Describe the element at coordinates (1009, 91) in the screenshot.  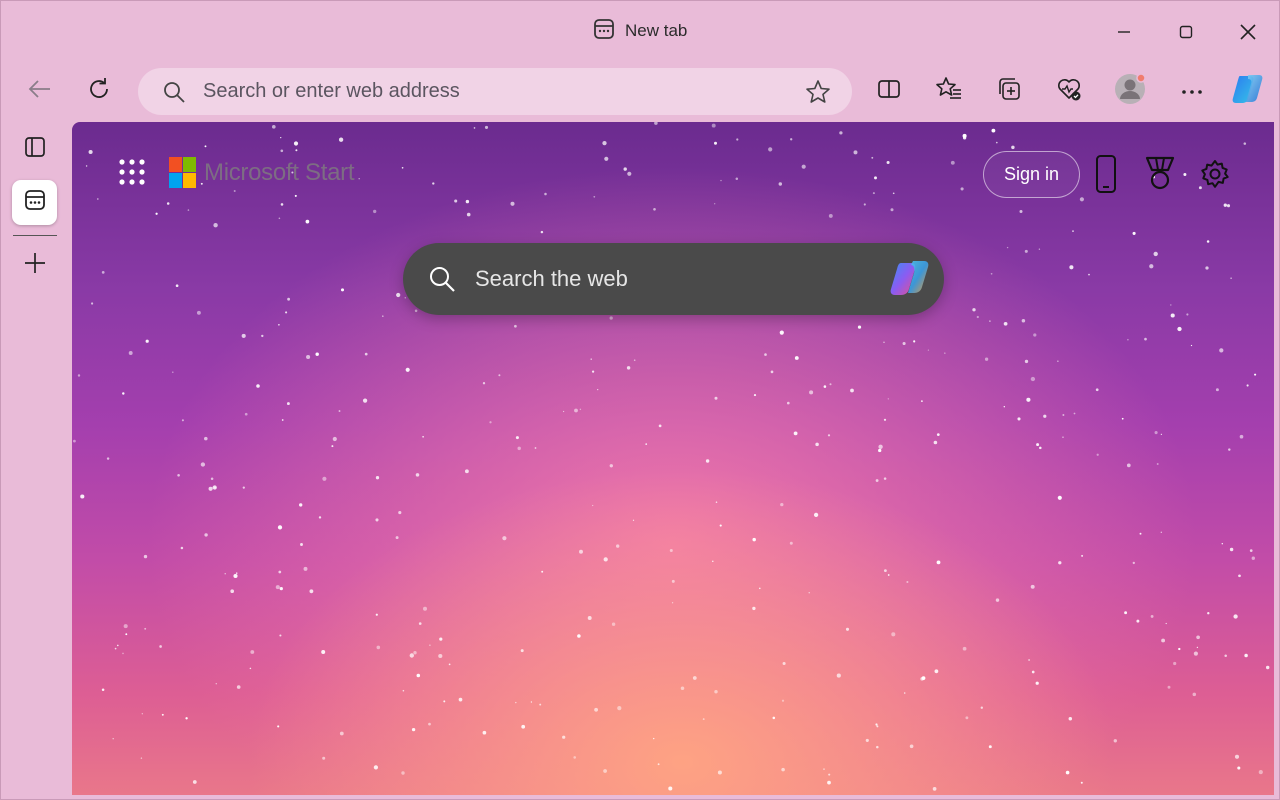
I see `collections-button` at that location.